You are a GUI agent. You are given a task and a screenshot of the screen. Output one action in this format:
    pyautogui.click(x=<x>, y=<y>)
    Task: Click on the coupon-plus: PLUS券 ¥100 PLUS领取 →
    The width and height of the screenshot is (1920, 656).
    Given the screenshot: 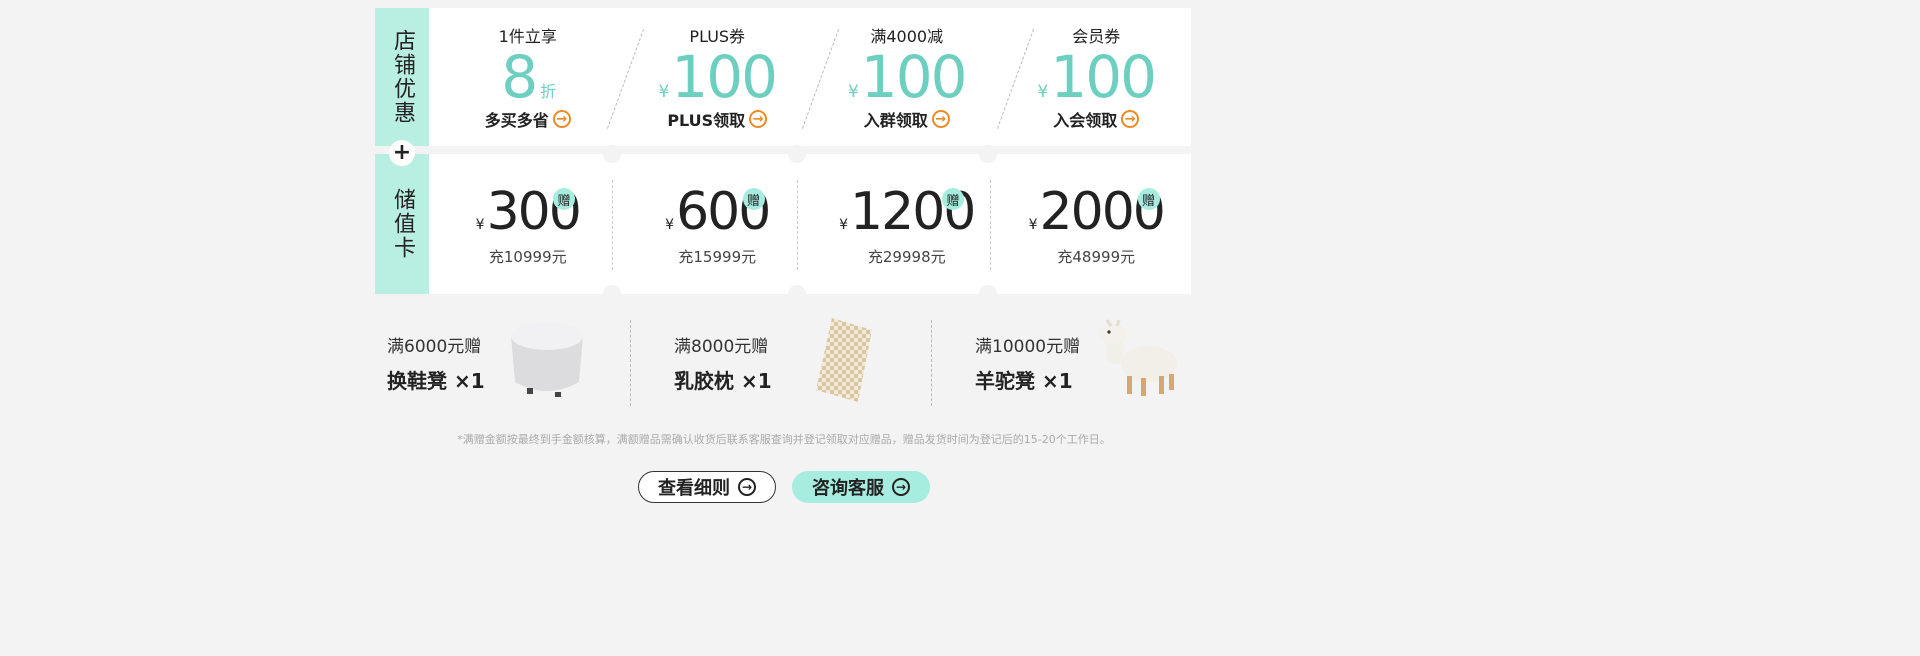 What is the action you would take?
    pyautogui.click(x=718, y=77)
    